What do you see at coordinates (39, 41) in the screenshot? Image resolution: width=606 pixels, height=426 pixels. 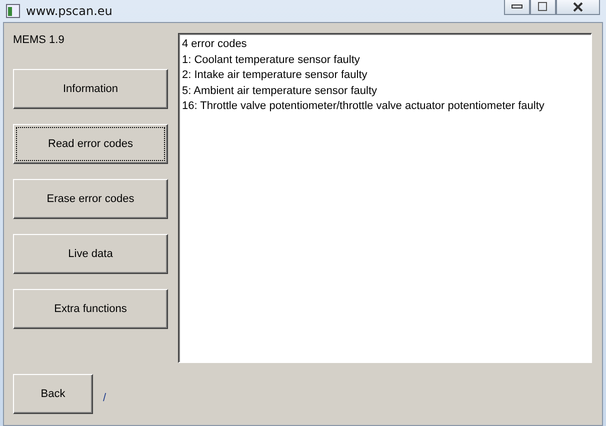 I see `ecu-label: MEMS 1.9` at bounding box center [39, 41].